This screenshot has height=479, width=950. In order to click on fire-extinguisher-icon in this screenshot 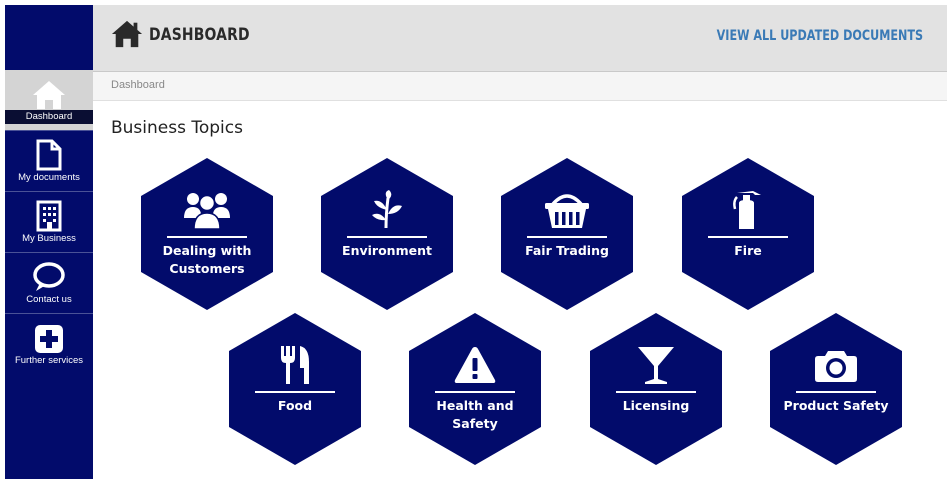, I will do `click(747, 210)`.